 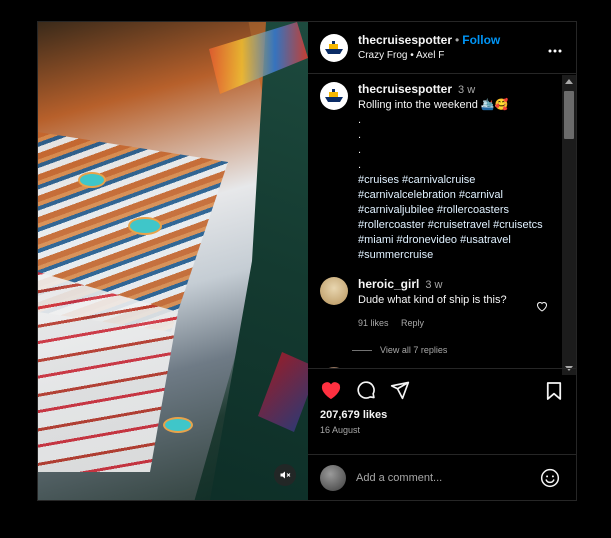 What do you see at coordinates (412, 323) in the screenshot?
I see `reply-button: Reply` at bounding box center [412, 323].